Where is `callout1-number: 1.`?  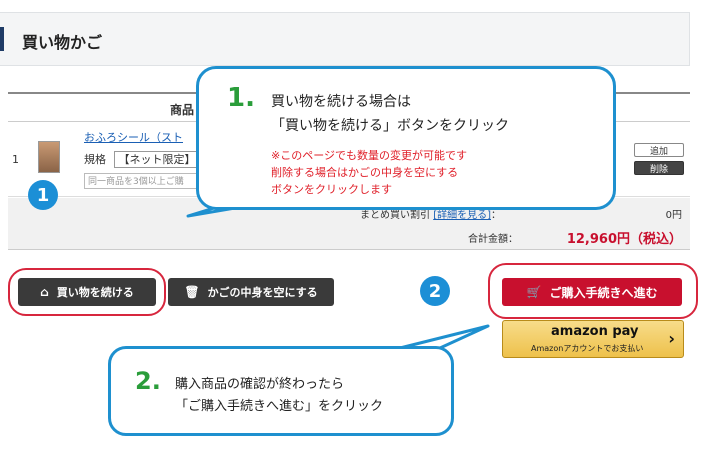
callout1-number: 1. is located at coordinates (241, 98).